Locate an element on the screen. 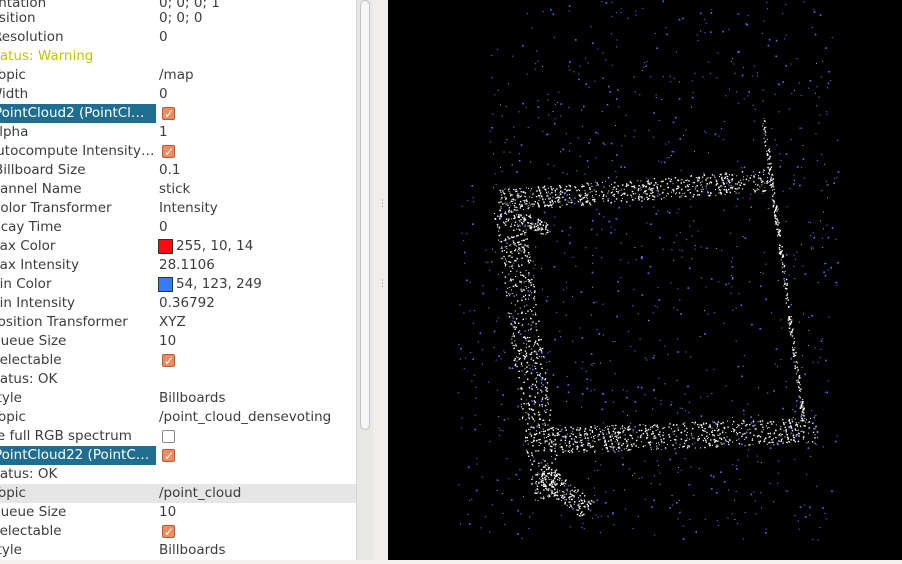 The height and width of the screenshot is (564, 902). property-row-min-color: Min Color 54, 123, 249 is located at coordinates (178, 284).